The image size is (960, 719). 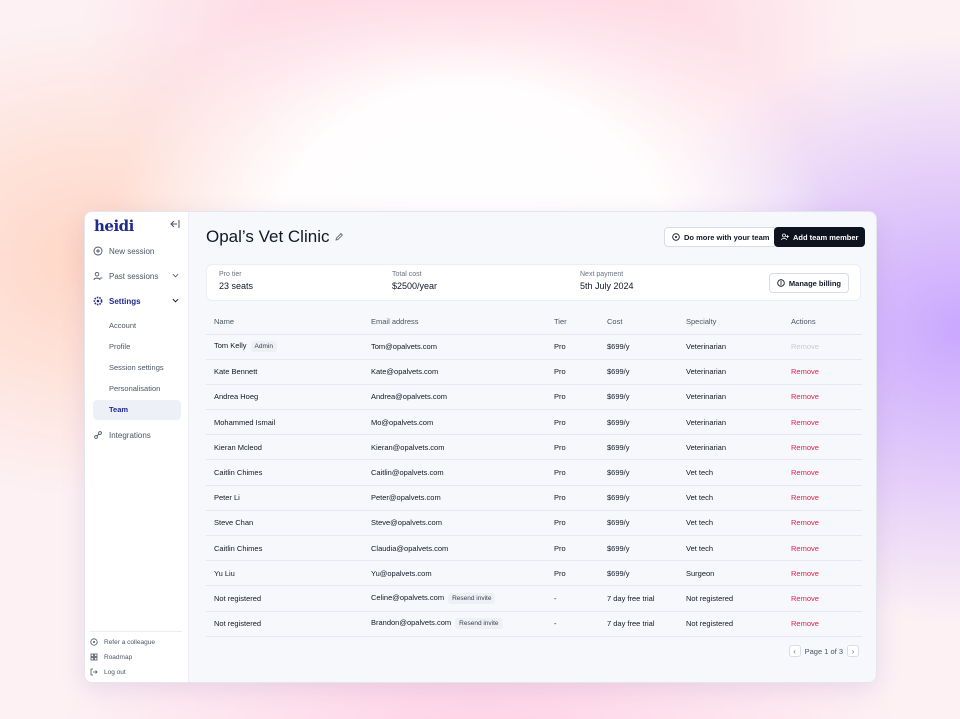 I want to click on nav-log-out: Log out, so click(x=108, y=672).